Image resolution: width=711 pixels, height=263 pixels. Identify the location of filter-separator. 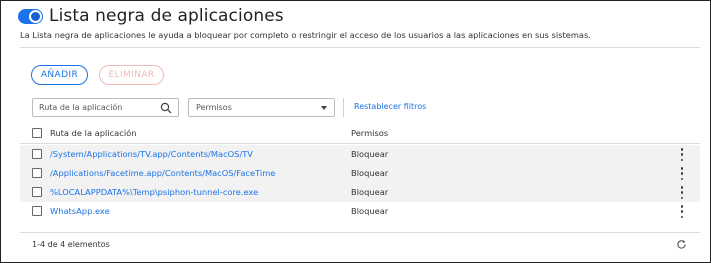
(343, 107).